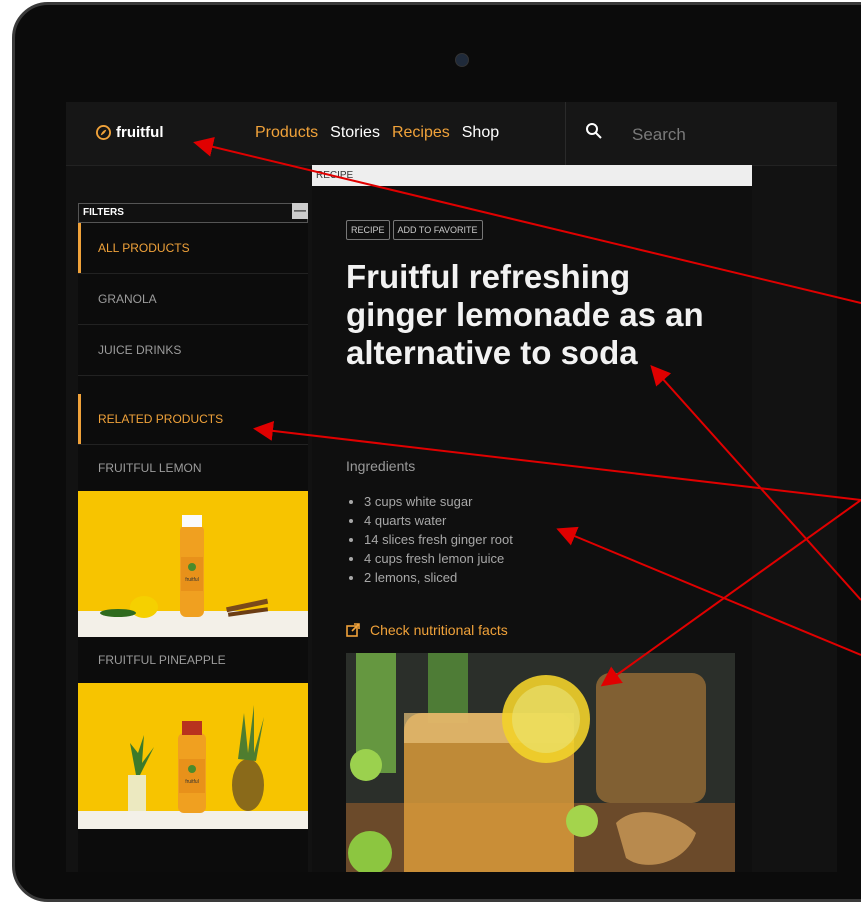 This screenshot has height=902, width=861. What do you see at coordinates (193, 299) in the screenshot?
I see `sidebar-item-granola: GRANOLA` at bounding box center [193, 299].